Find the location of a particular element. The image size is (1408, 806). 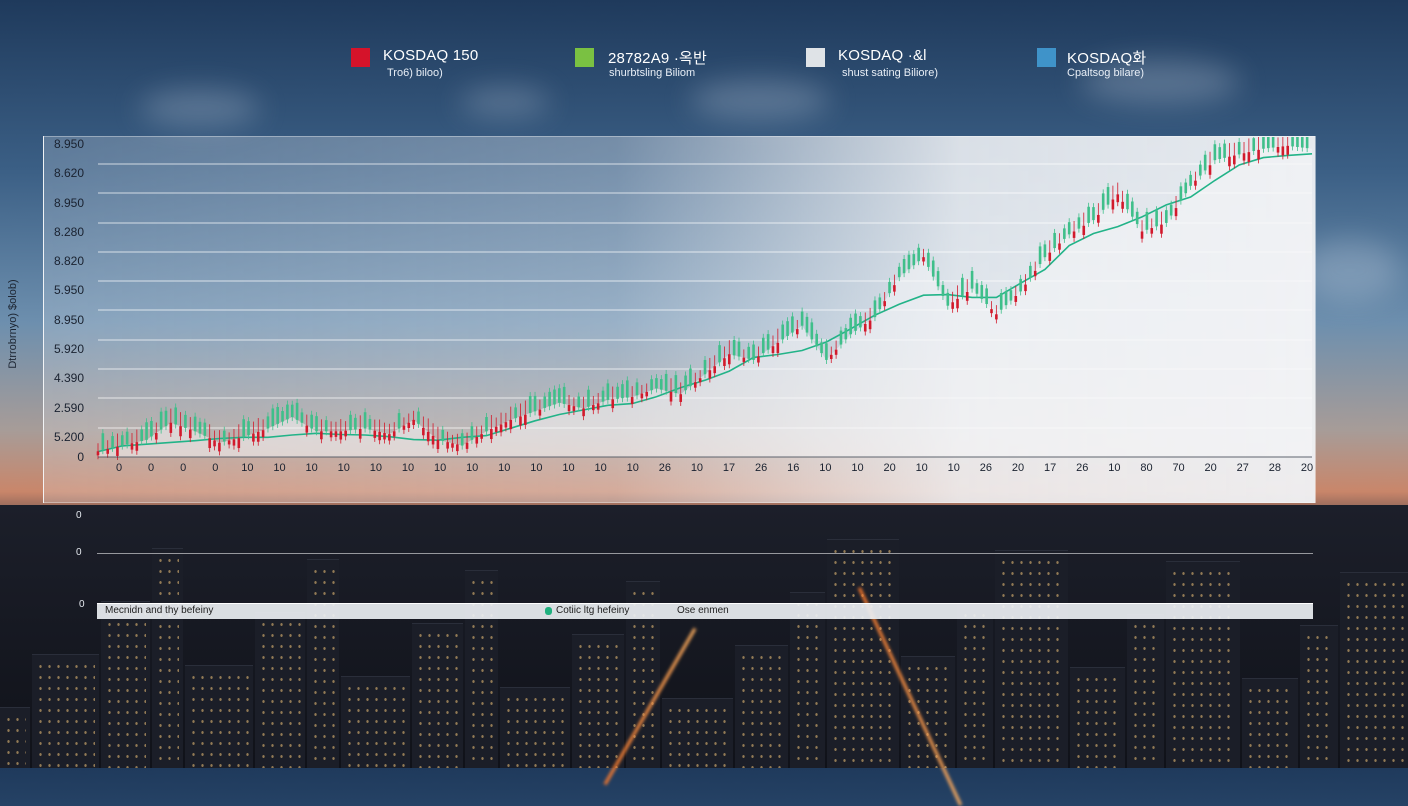

y-axis-label: Dtrrobrnyo) $olob) is located at coordinates (13, 324).